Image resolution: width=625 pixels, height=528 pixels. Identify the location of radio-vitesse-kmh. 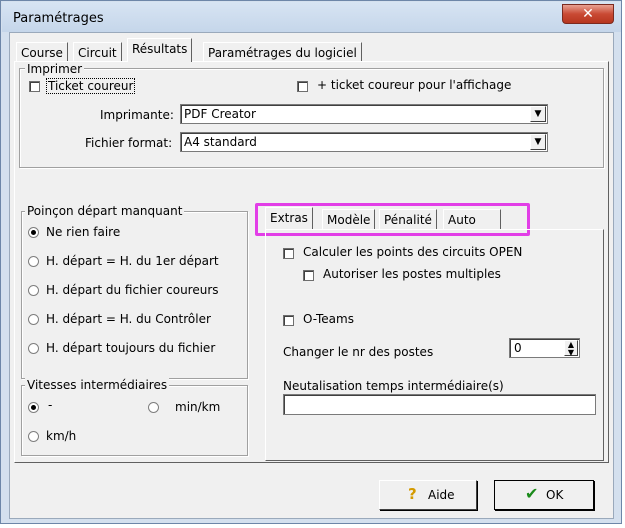
(33, 436).